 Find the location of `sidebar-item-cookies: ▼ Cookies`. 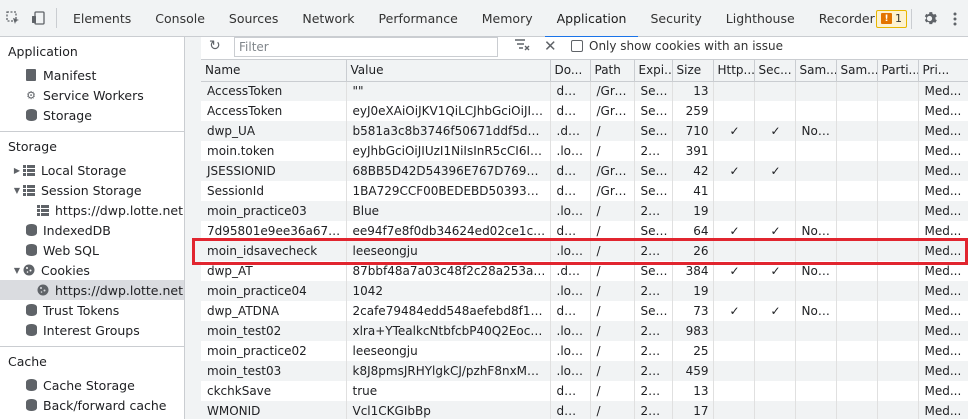

sidebar-item-cookies: ▼ Cookies is located at coordinates (92, 270).